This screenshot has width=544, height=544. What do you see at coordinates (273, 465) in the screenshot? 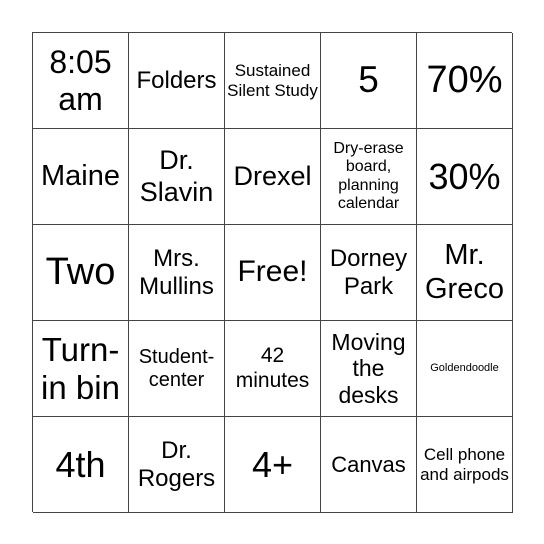
I see `bingo-cell: 4+` at bounding box center [273, 465].